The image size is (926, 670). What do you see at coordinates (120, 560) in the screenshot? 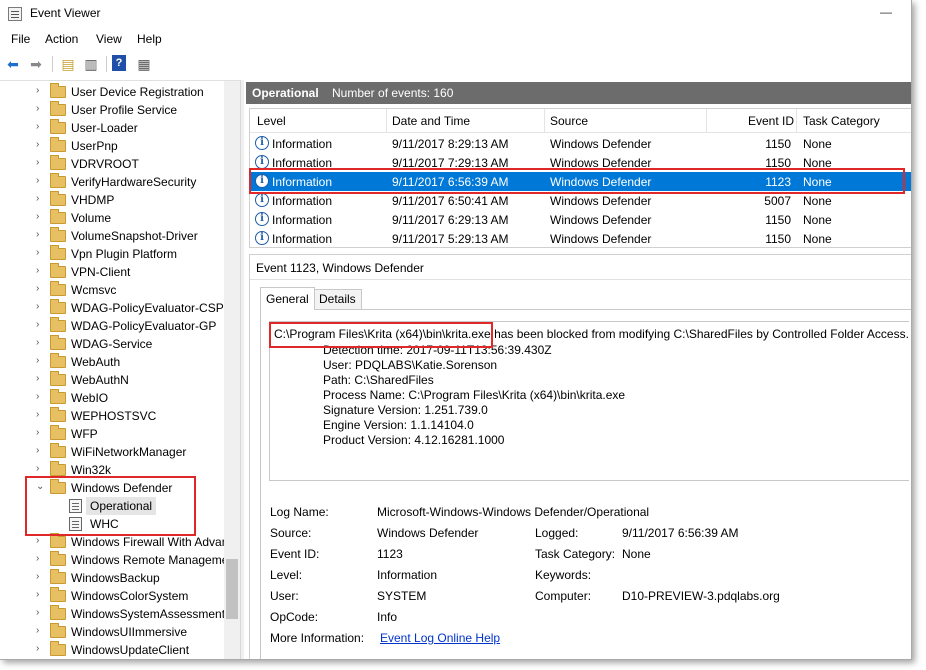
I see `tree-item: › Windows Remote Management` at bounding box center [120, 560].